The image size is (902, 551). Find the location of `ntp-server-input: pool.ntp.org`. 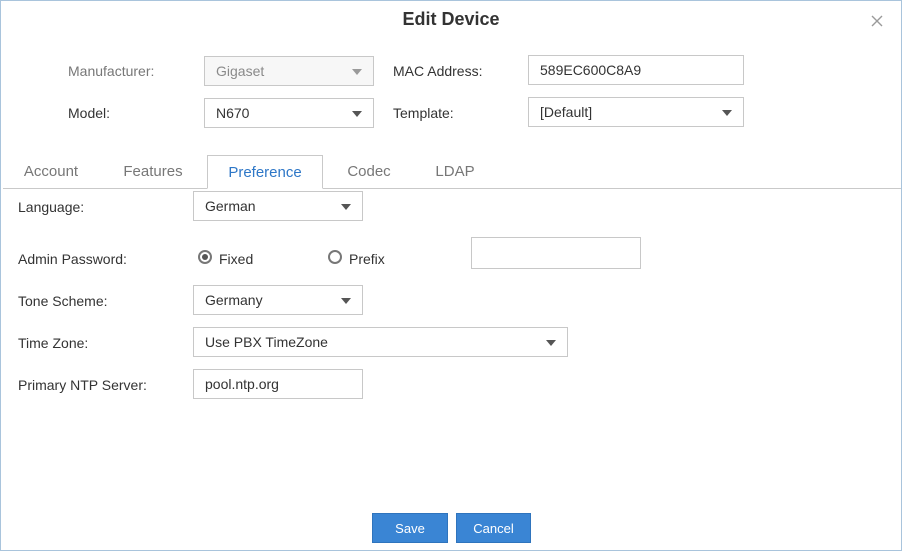

ntp-server-input: pool.ntp.org is located at coordinates (278, 384).